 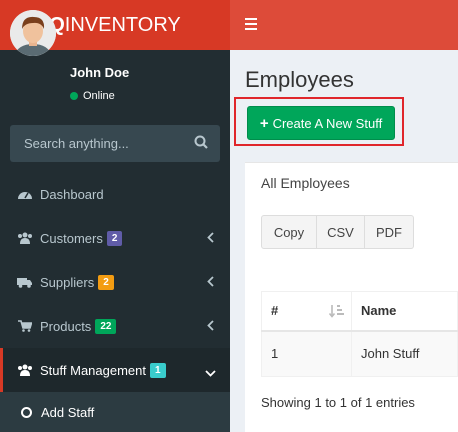 I want to click on employees-table: # Name 1 John Stuff, so click(x=359, y=334).